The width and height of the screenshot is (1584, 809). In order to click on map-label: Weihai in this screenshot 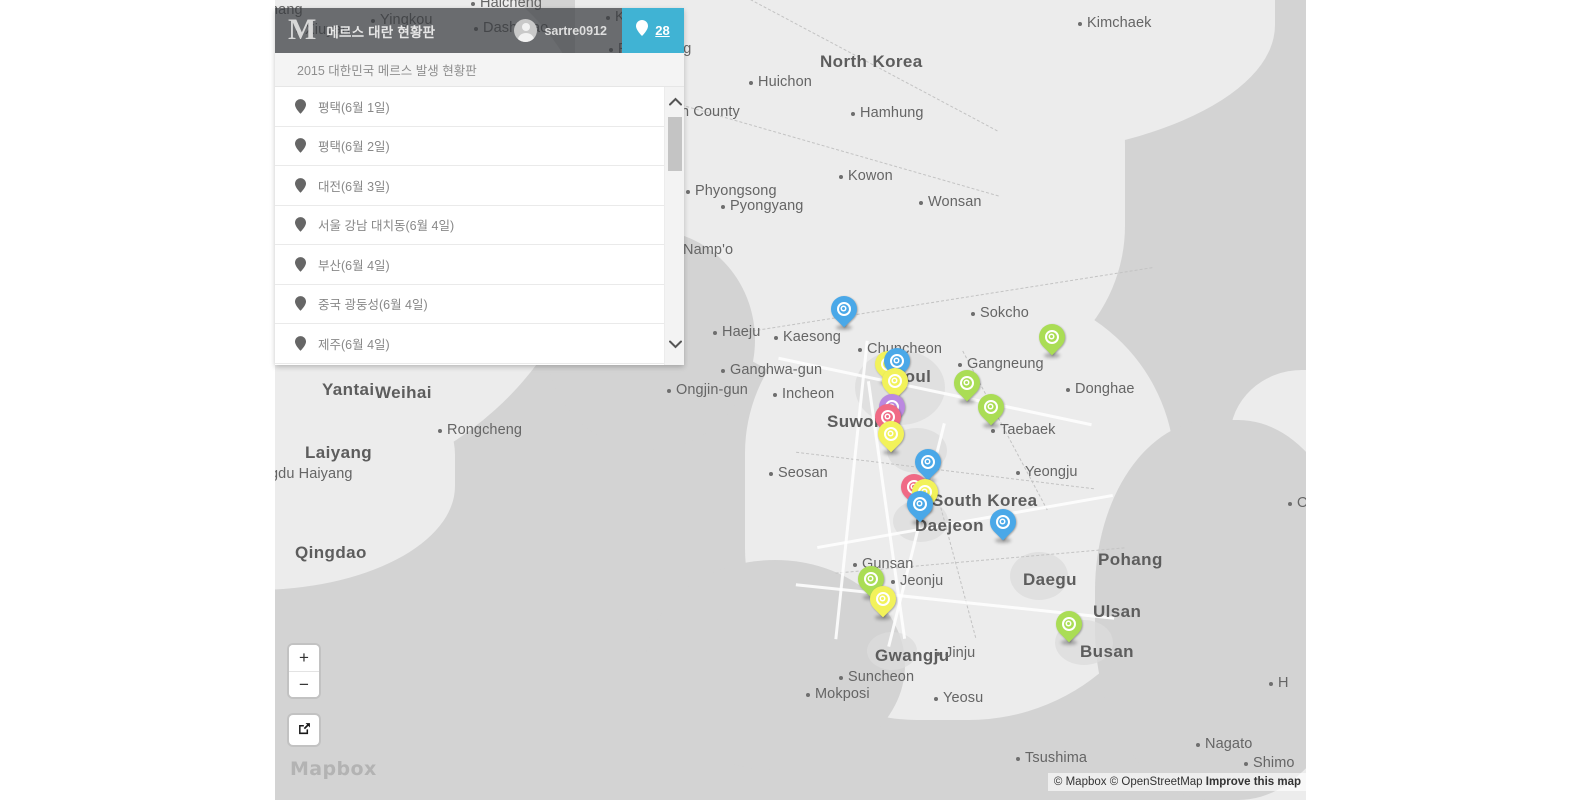, I will do `click(403, 392)`.